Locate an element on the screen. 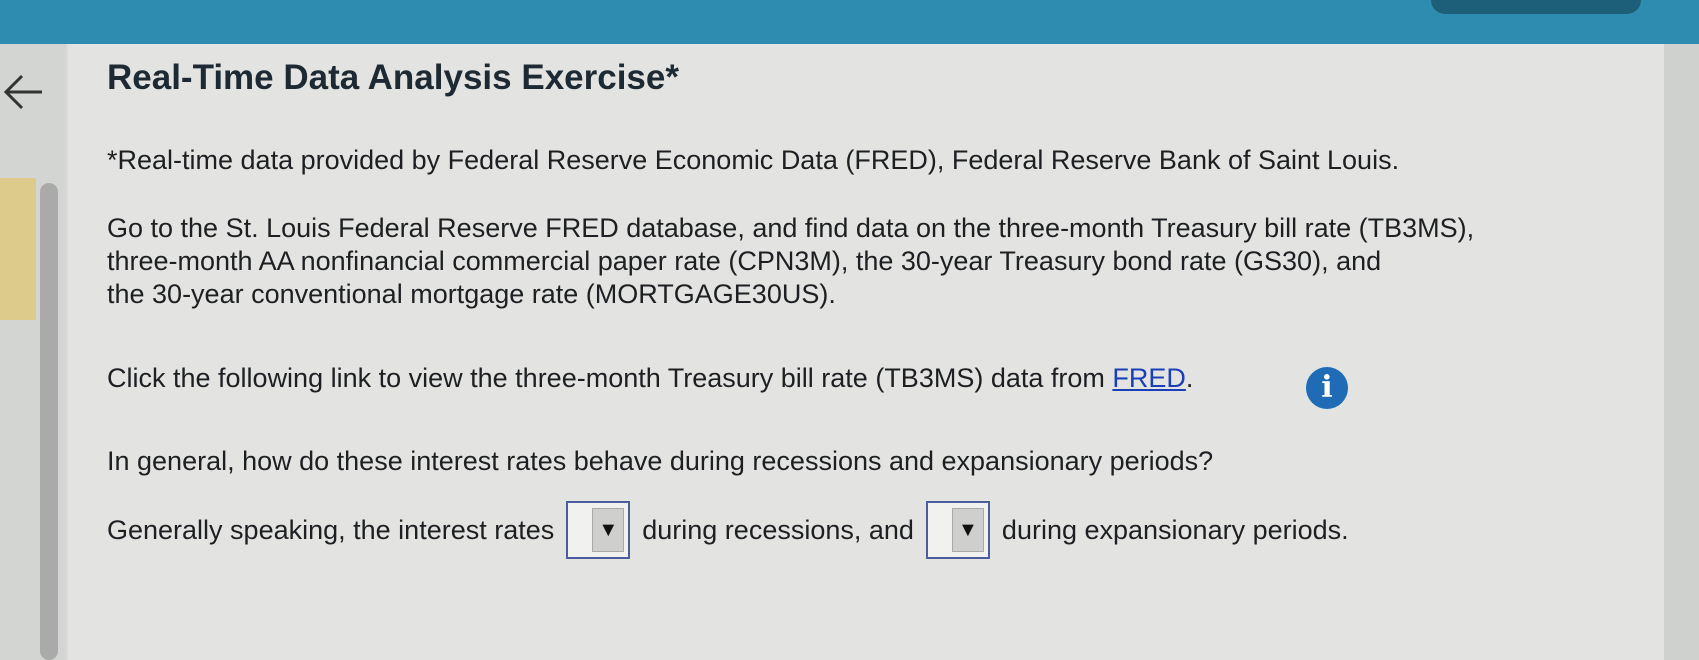 The image size is (1699, 660). top-bar-control is located at coordinates (1536, 7).